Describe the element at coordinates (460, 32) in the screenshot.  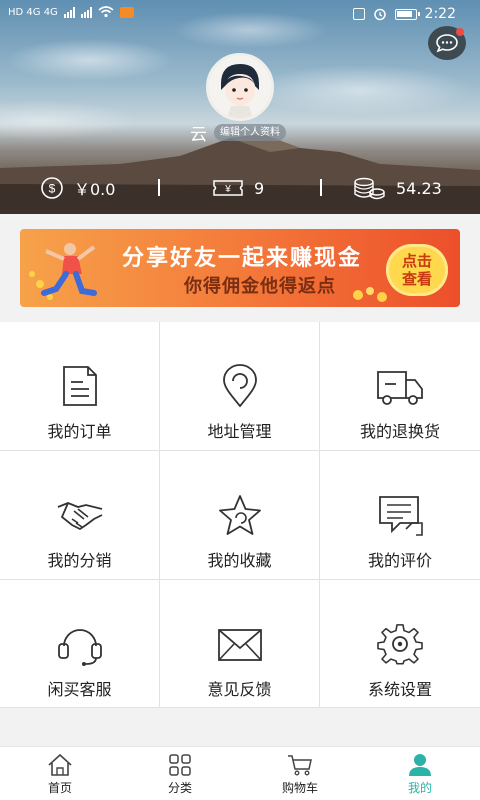
I see `unread-badge` at that location.